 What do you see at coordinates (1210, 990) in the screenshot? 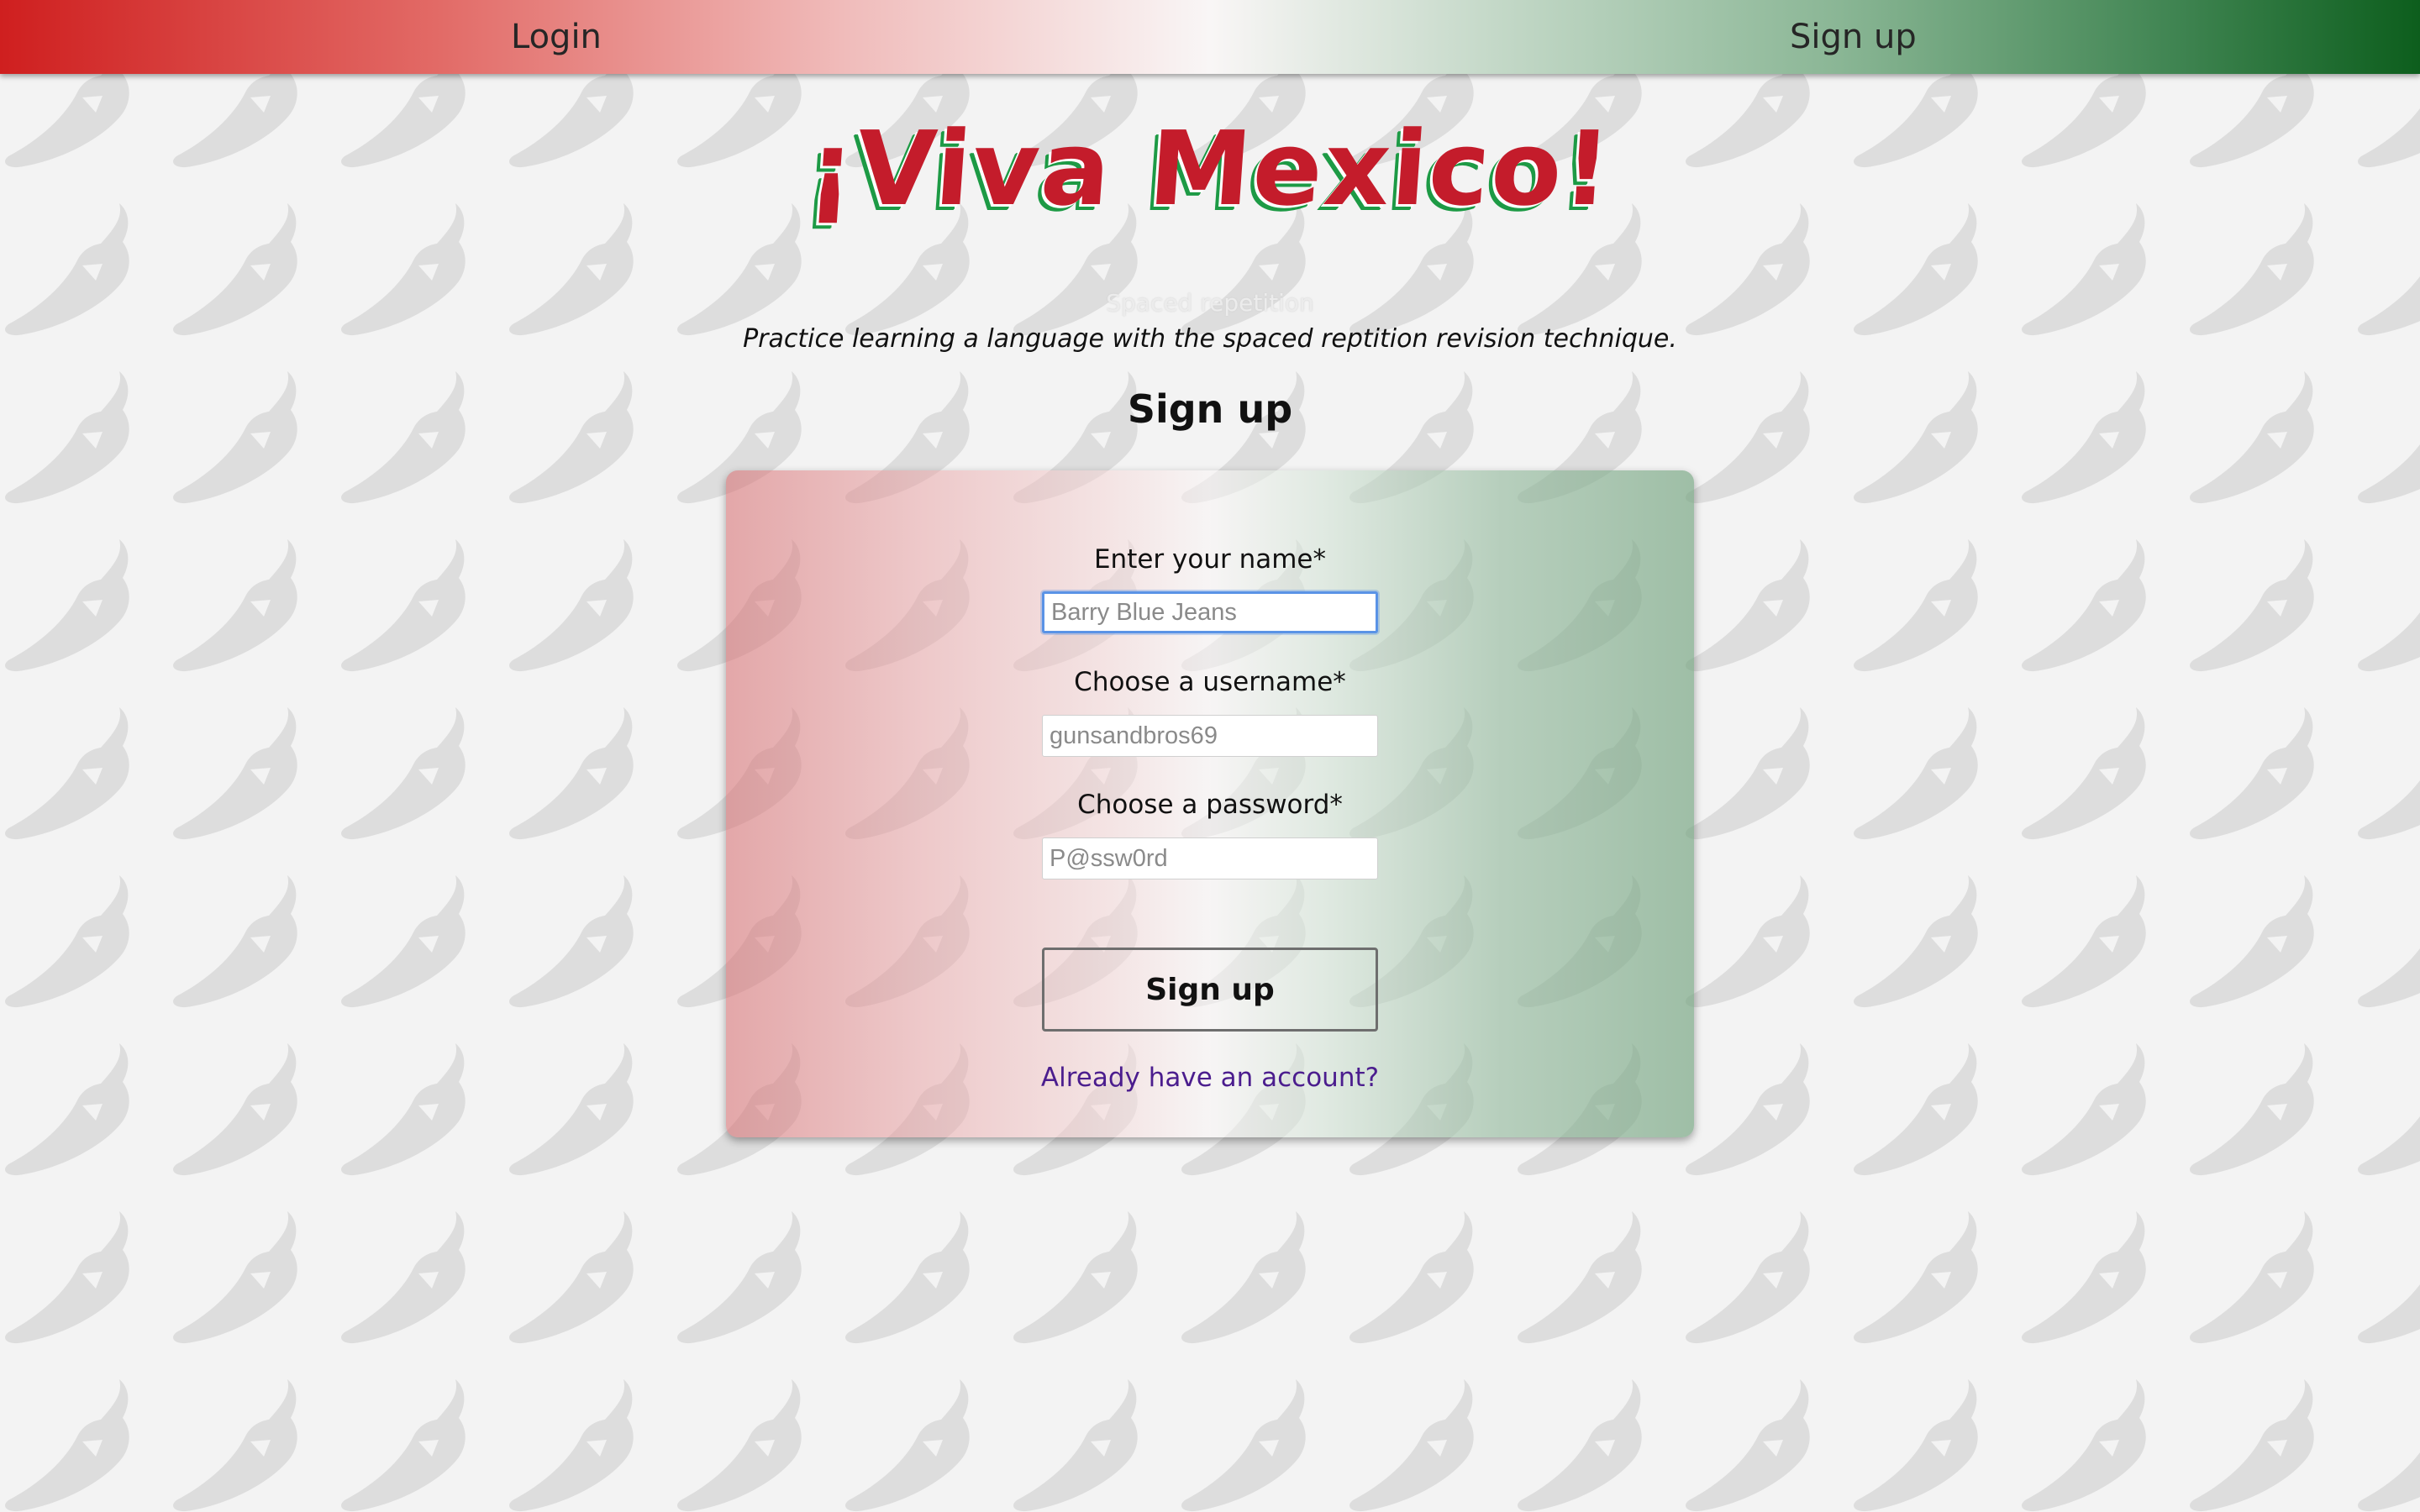
I see `signup-button: Sign up` at bounding box center [1210, 990].